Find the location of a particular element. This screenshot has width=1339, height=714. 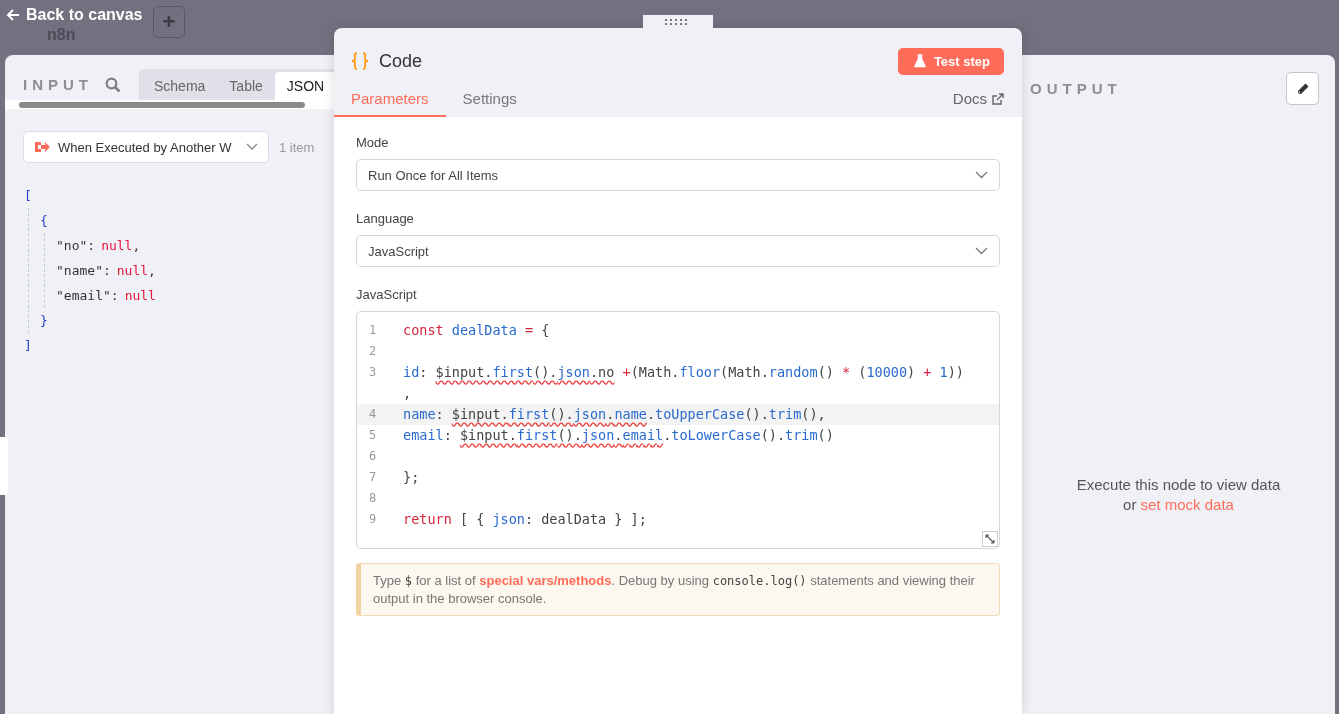

add-button: + is located at coordinates (169, 22).